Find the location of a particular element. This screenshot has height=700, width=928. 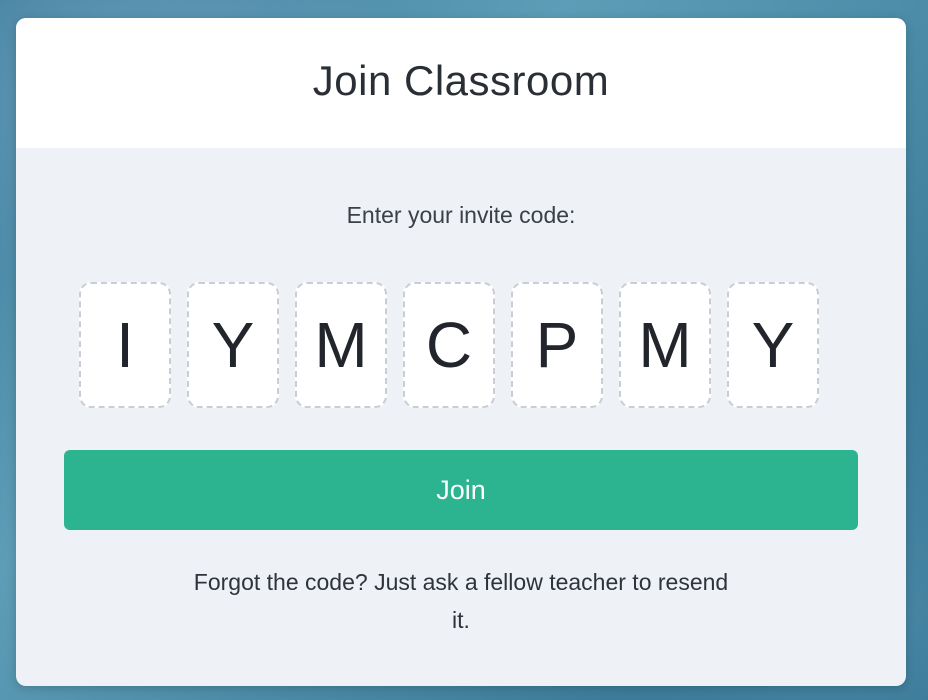

invite-code-prompt: Enter your invite code: is located at coordinates (461, 215).